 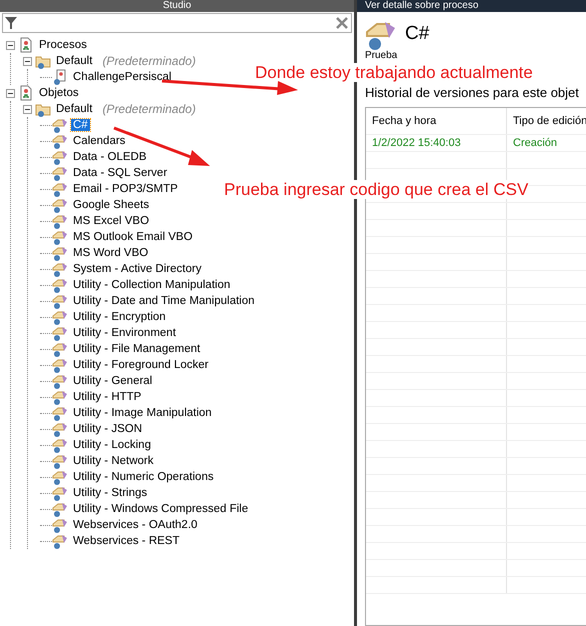 What do you see at coordinates (107, 397) in the screenshot?
I see `tree-item: Utility - HTTP` at bounding box center [107, 397].